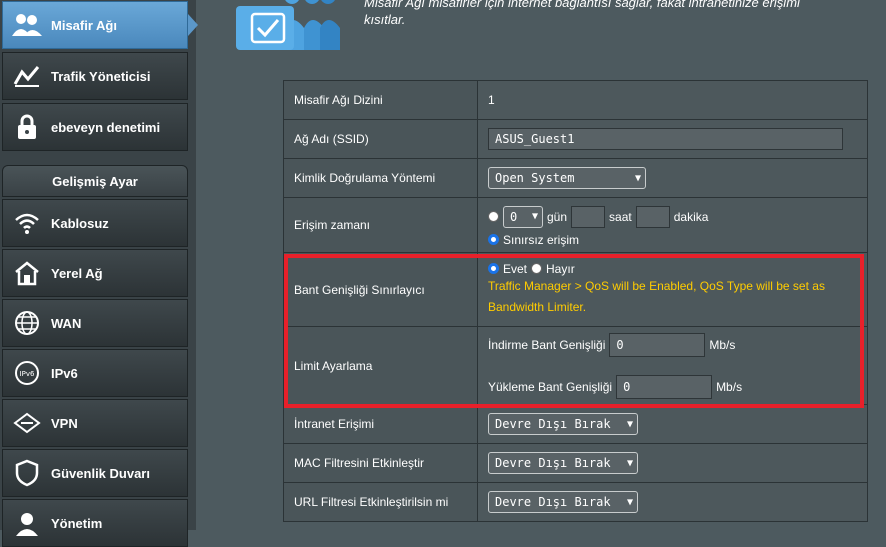 This screenshot has height=547, width=886. Describe the element at coordinates (553, 502) in the screenshot. I see `url-filter-value: Devre Dışı Bırak` at that location.